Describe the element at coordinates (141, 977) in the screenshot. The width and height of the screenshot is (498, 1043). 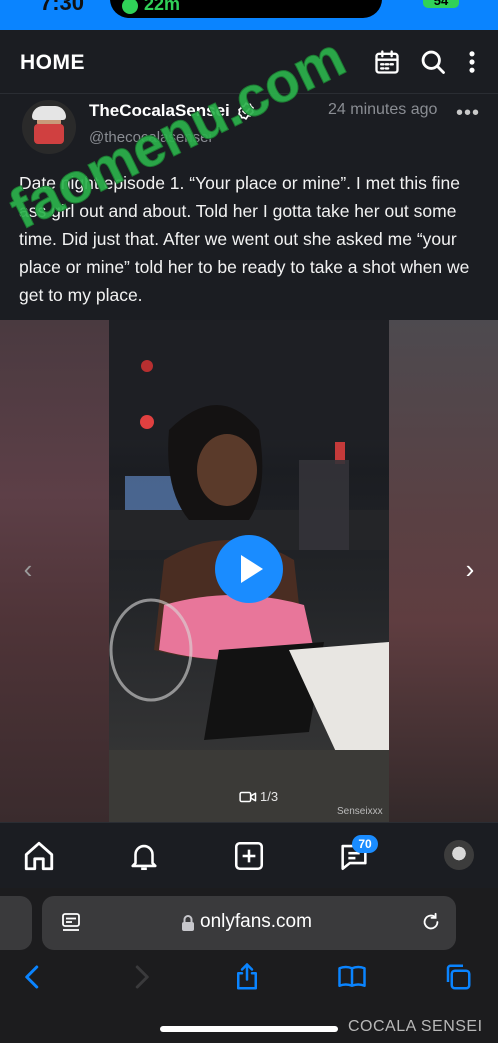
I see `forward-button` at that location.